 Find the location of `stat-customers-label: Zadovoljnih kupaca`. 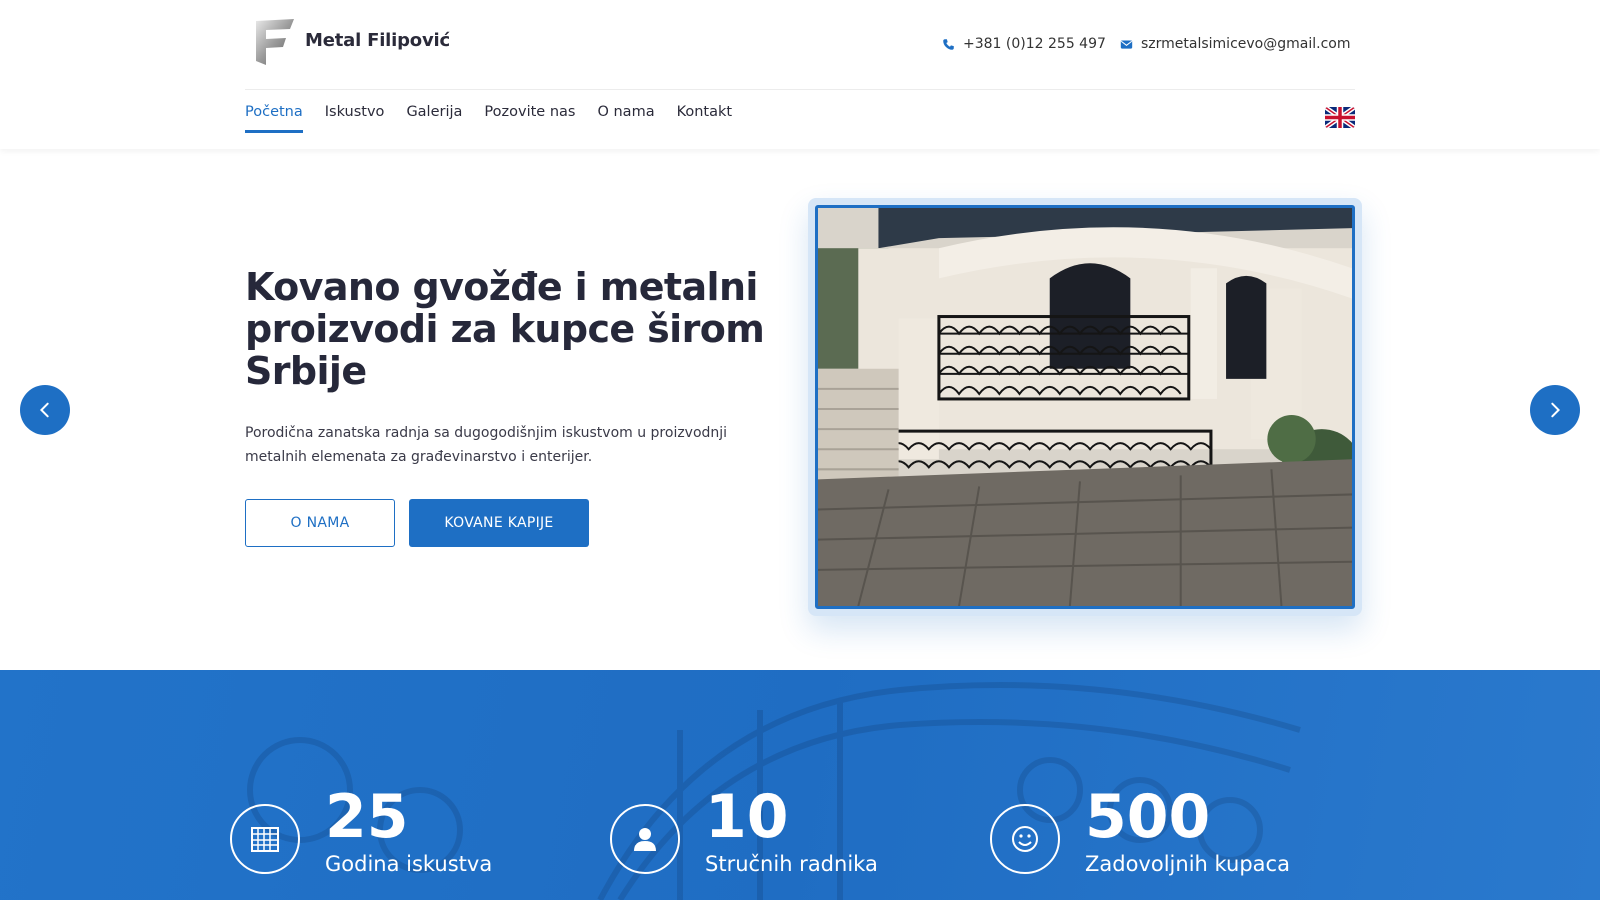

stat-customers-label: Zadovoljnih kupaca is located at coordinates (1187, 864).